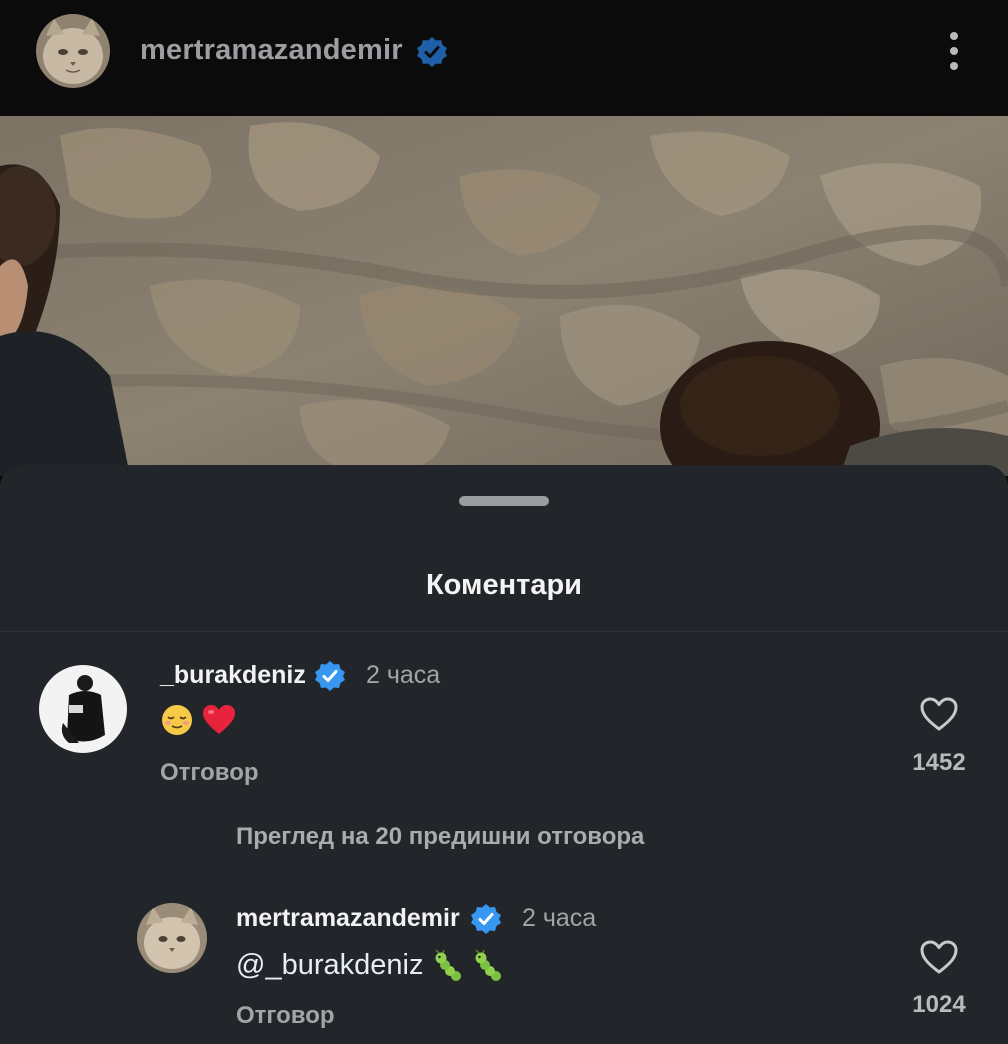  Describe the element at coordinates (271, 50) in the screenshot. I see `author-username: mertramazandemir` at that location.